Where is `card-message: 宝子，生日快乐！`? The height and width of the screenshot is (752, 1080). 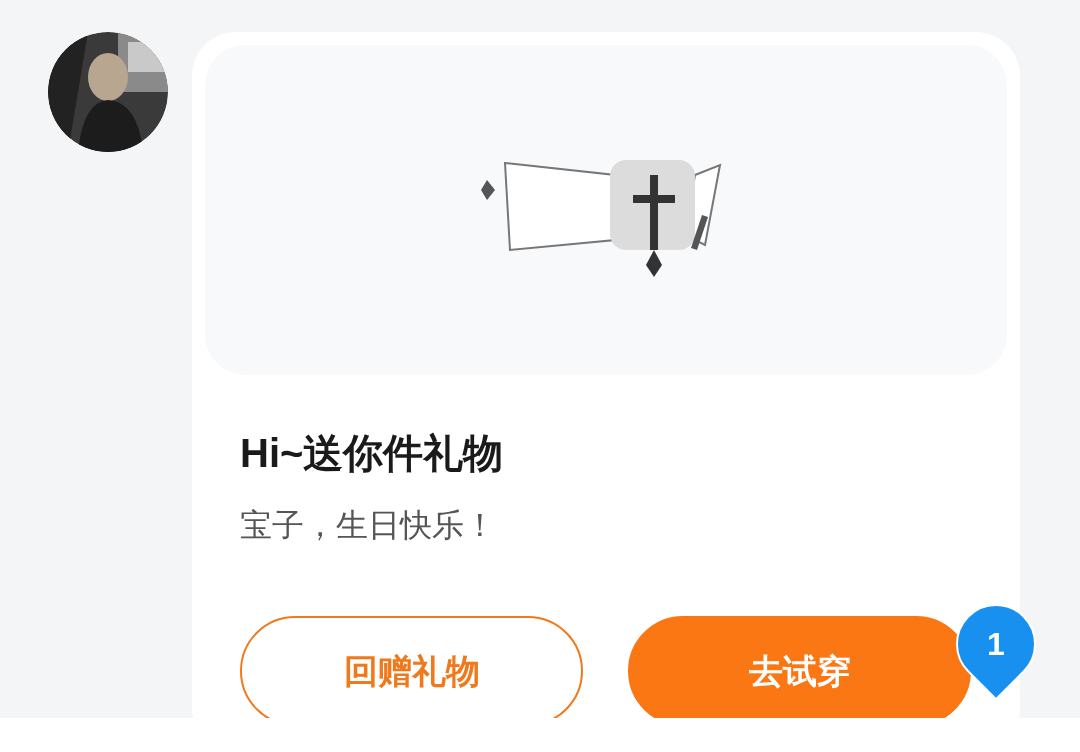
card-message: 宝子，生日快乐！ is located at coordinates (368, 525).